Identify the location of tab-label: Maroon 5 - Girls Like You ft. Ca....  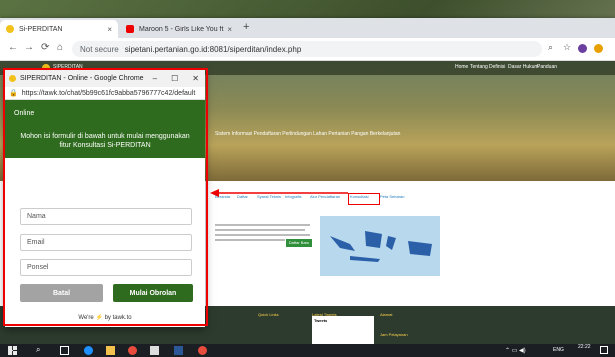
(181, 29).